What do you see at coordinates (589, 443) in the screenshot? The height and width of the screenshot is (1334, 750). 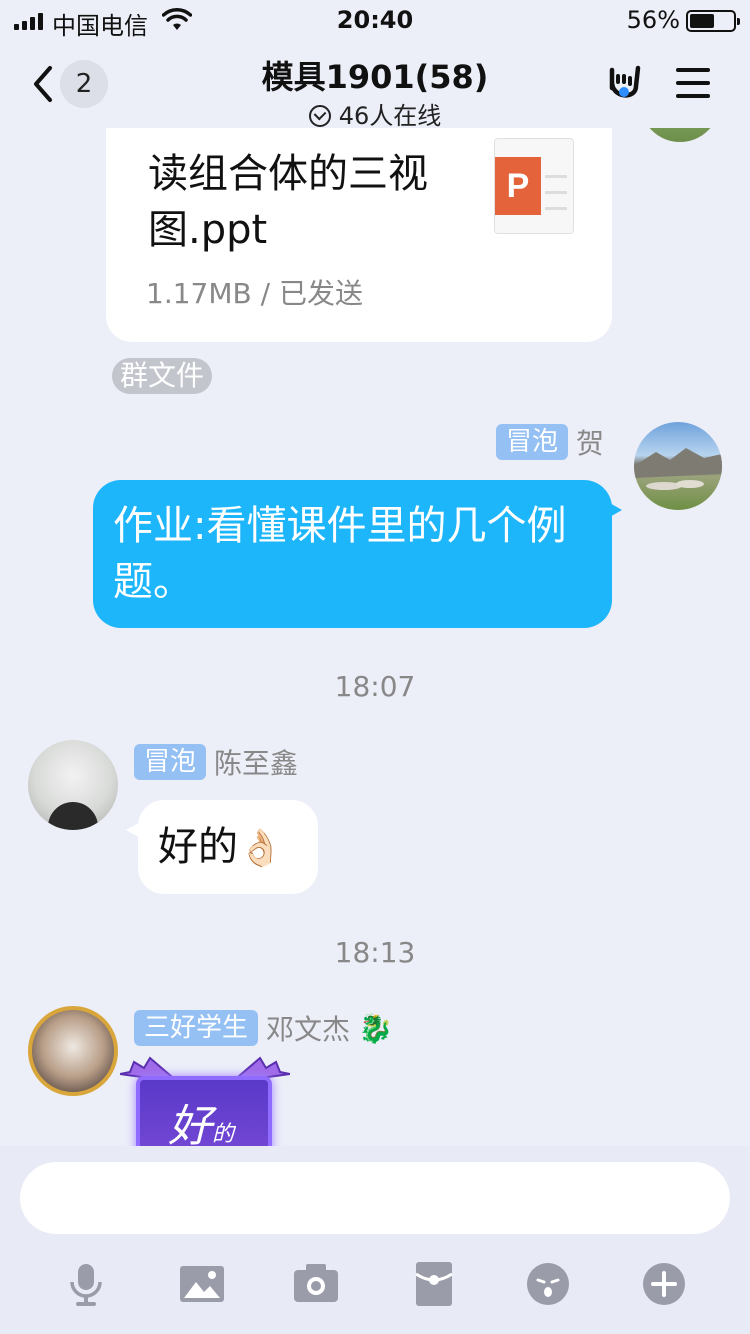 I see `sender-name: 贺` at bounding box center [589, 443].